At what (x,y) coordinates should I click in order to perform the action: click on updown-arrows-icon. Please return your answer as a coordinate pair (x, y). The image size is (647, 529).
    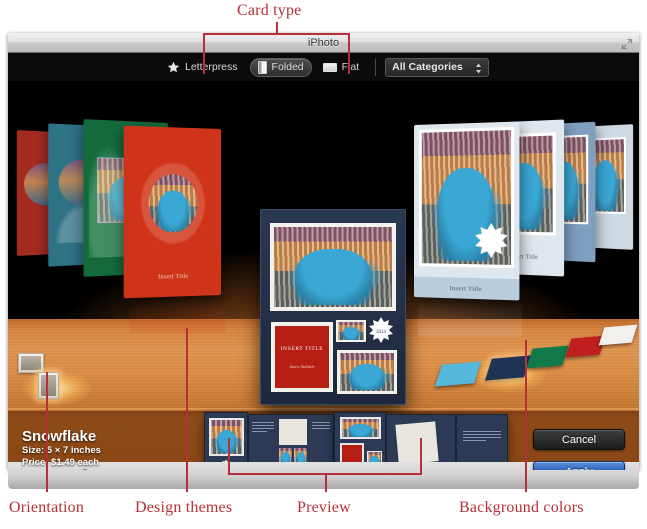
    Looking at the image, I should click on (478, 69).